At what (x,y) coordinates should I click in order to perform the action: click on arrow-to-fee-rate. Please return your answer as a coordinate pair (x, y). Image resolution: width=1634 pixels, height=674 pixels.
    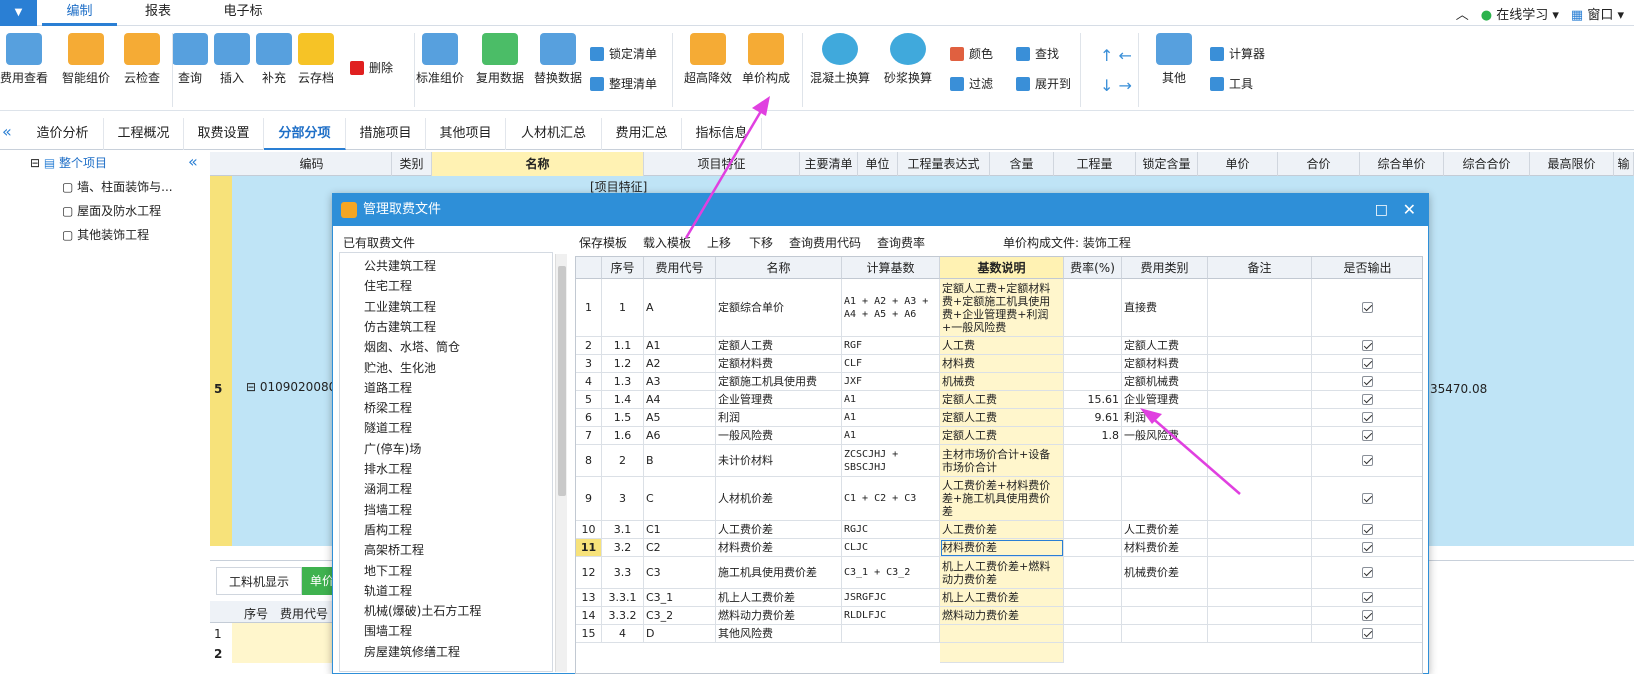
    Looking at the image, I should click on (1195, 455).